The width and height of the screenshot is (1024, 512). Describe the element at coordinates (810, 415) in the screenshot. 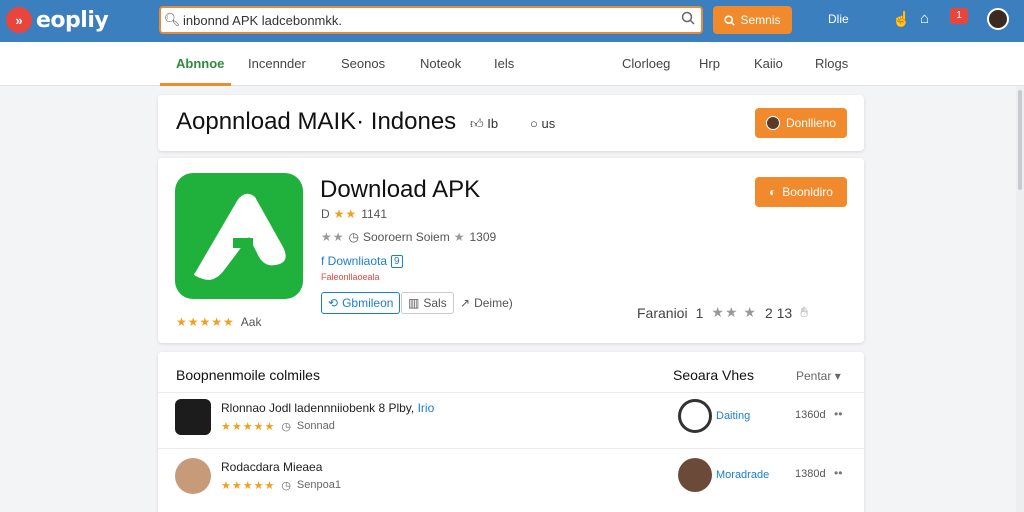

I see `item-size: 1360d` at that location.